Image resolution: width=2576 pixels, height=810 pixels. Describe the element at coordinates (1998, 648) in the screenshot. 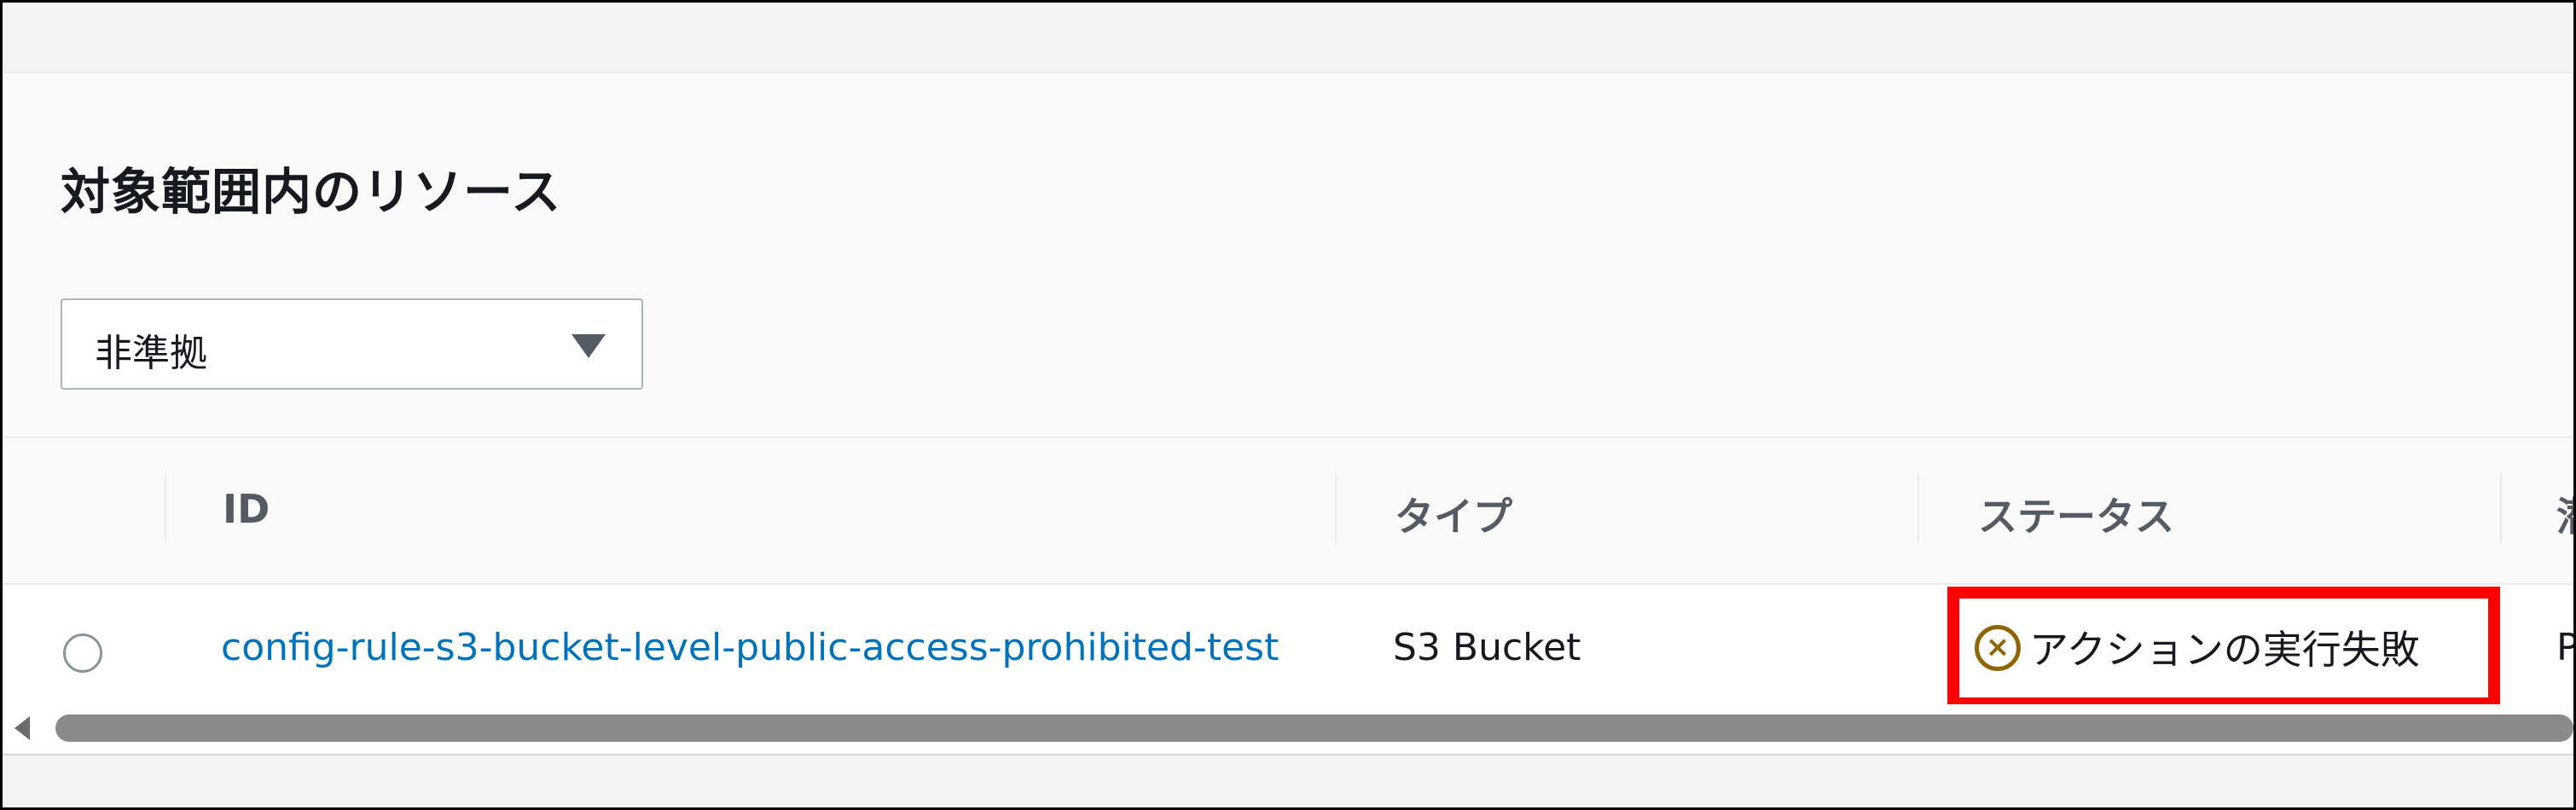

I see `error-circle-x-icon: ×` at that location.